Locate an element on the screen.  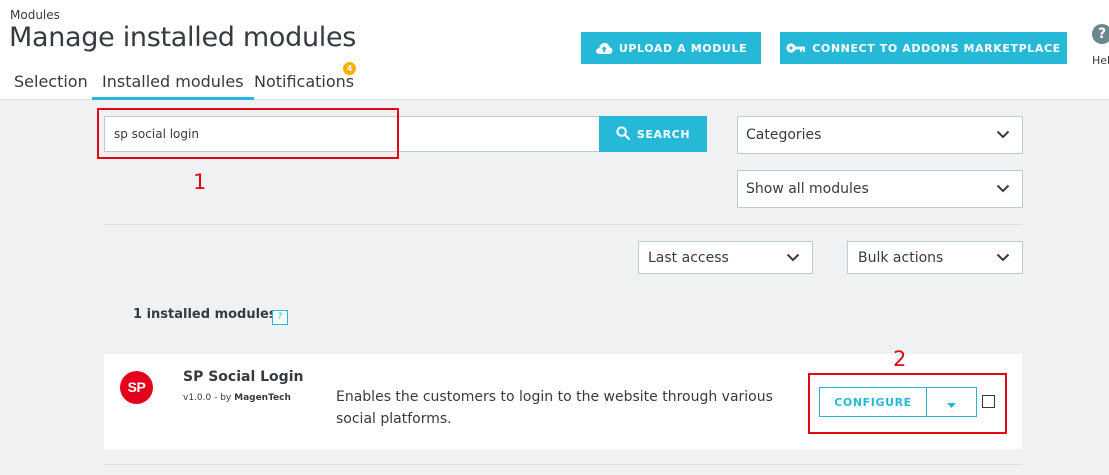
key-icon is located at coordinates (796, 48).